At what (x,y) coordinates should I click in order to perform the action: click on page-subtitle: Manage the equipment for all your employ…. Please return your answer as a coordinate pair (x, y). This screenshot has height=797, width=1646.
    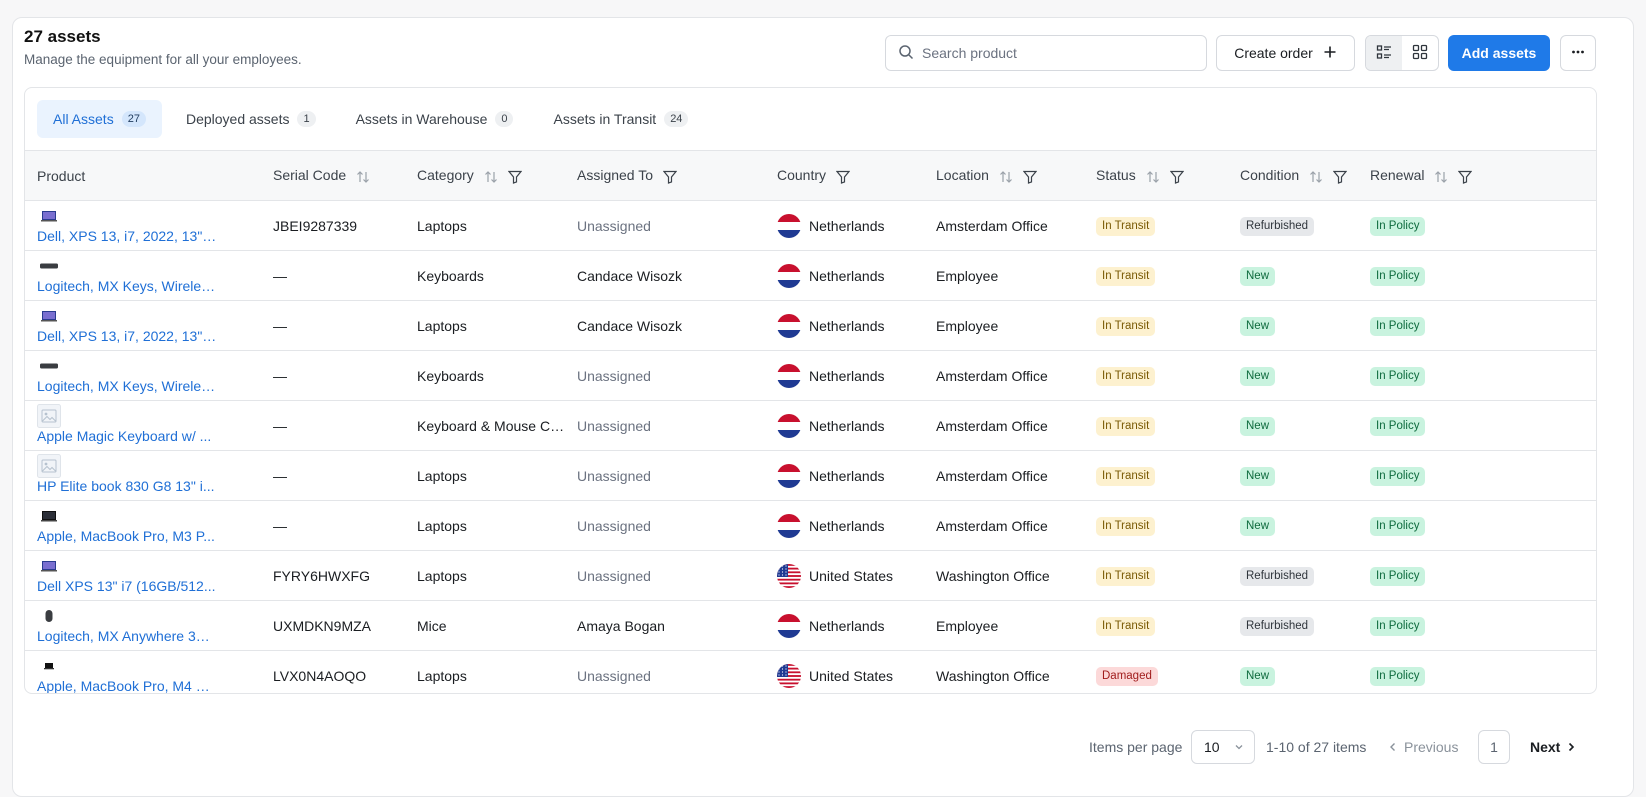
    Looking at the image, I should click on (163, 59).